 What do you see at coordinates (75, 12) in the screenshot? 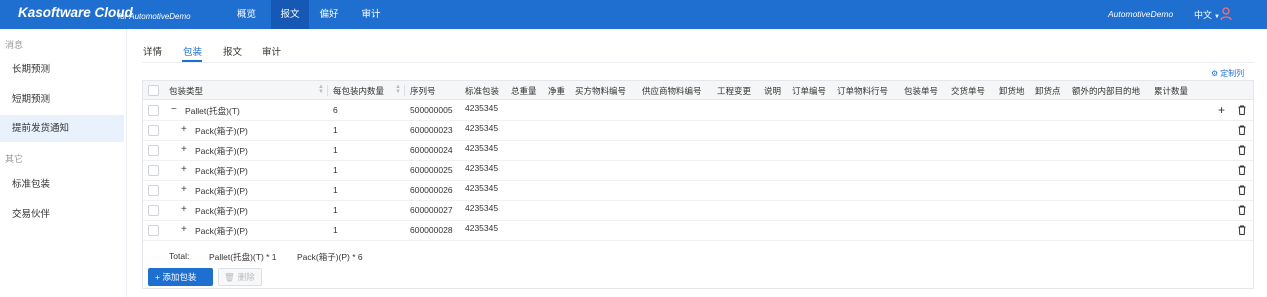
I see `brand-logo: Kasoftware Cloud` at bounding box center [75, 12].